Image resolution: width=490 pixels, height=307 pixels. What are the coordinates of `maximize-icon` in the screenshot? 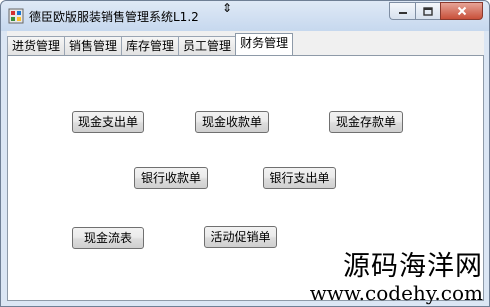 It's located at (428, 11).